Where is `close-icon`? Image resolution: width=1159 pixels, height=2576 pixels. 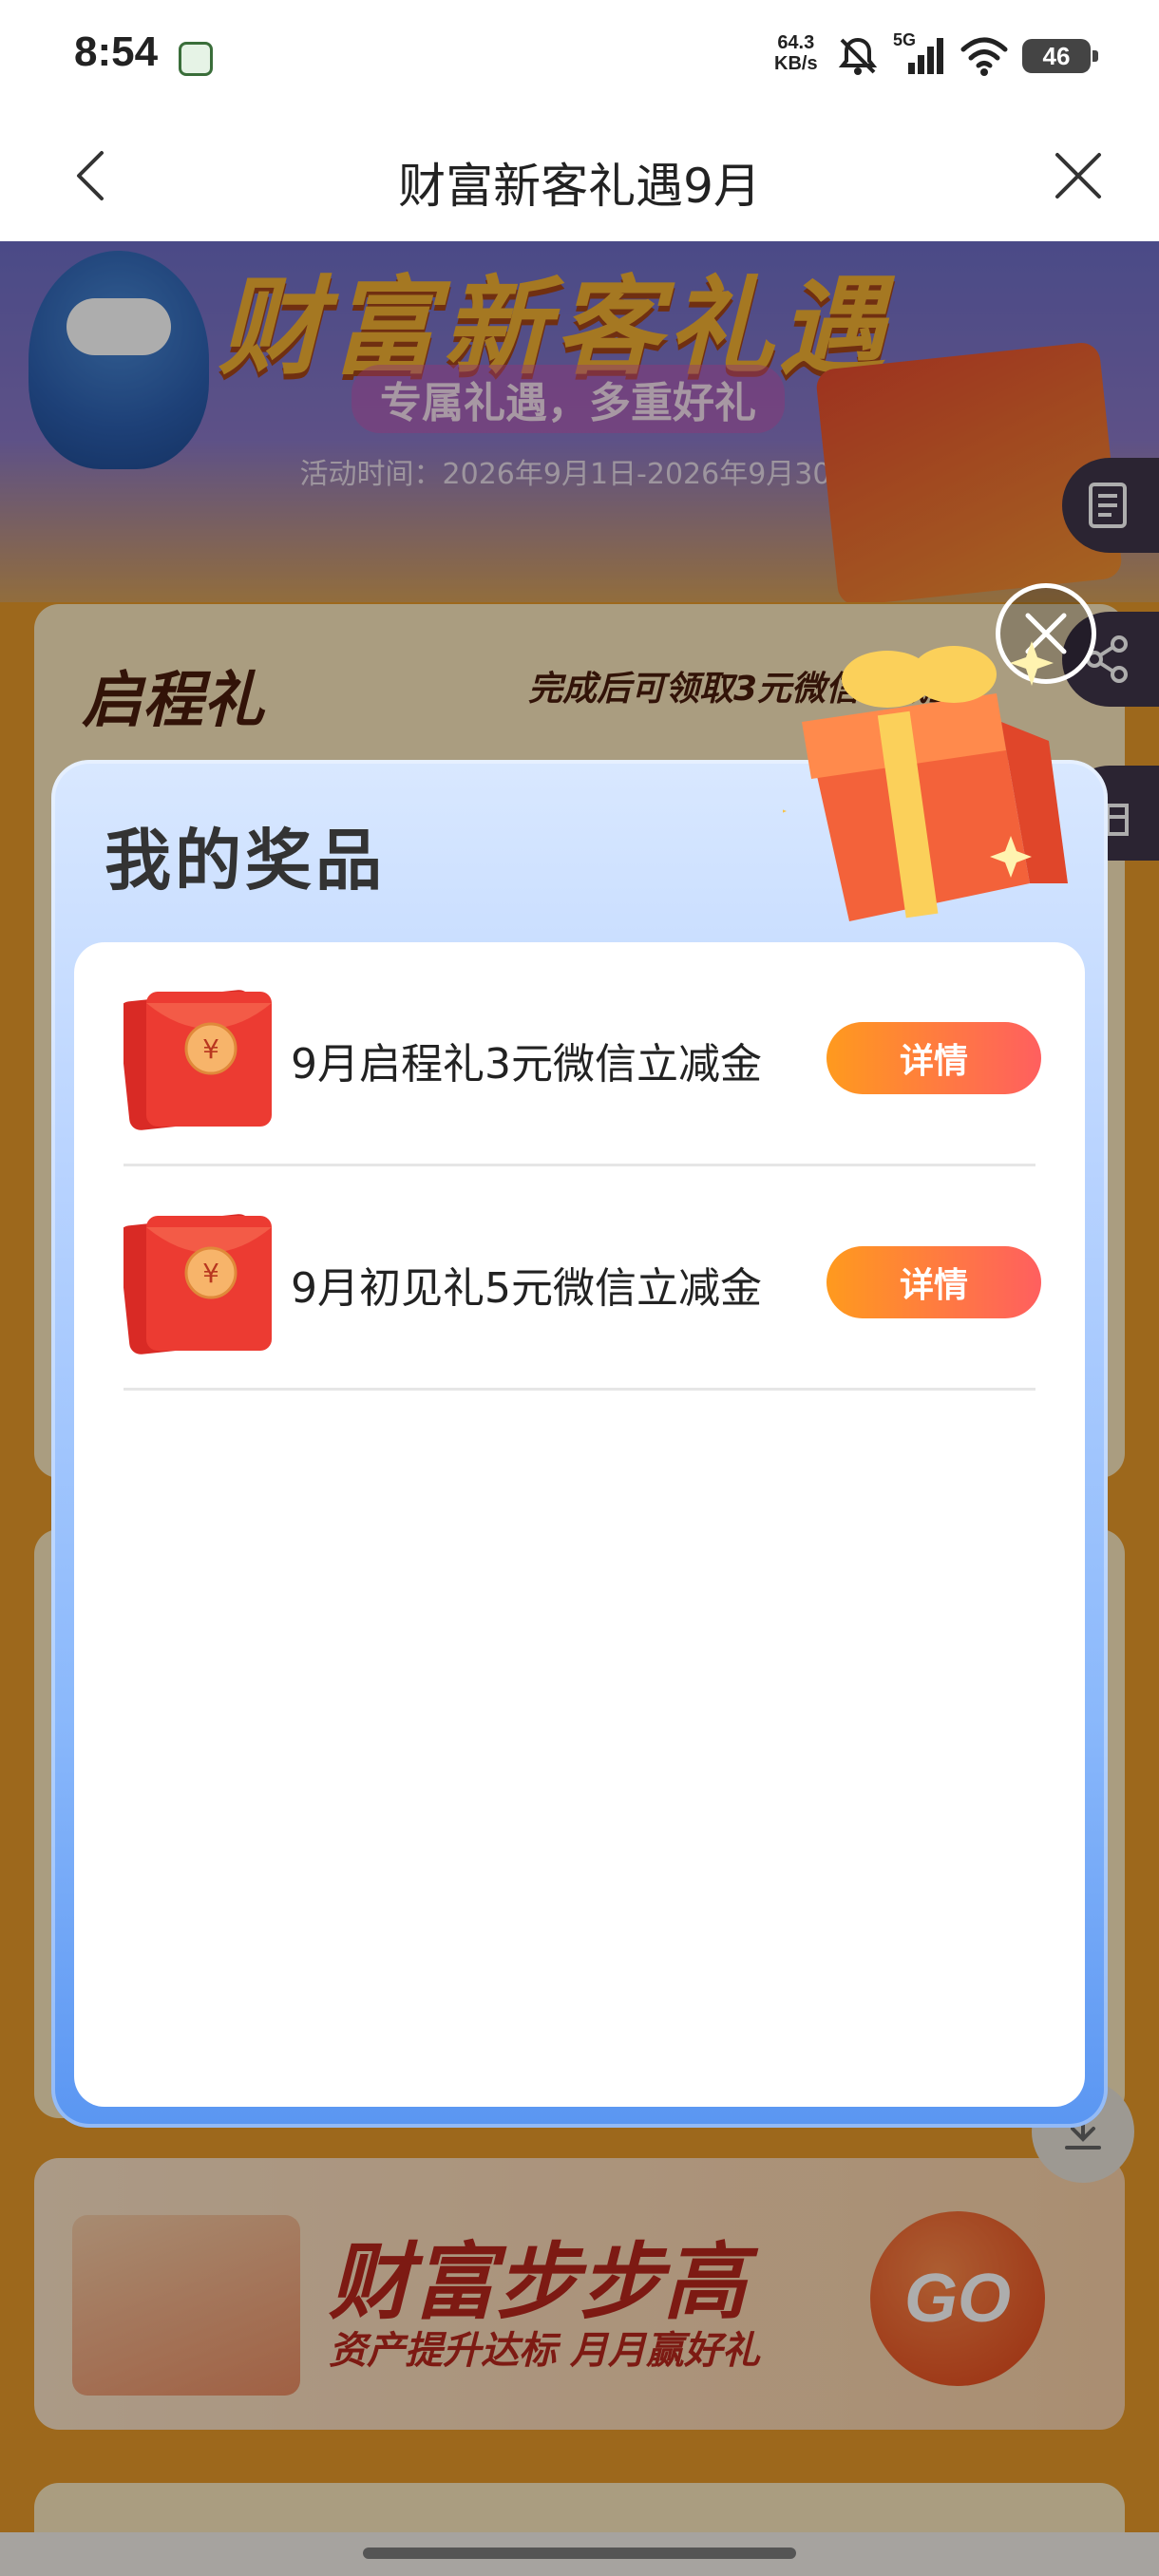
close-icon is located at coordinates (1078, 176).